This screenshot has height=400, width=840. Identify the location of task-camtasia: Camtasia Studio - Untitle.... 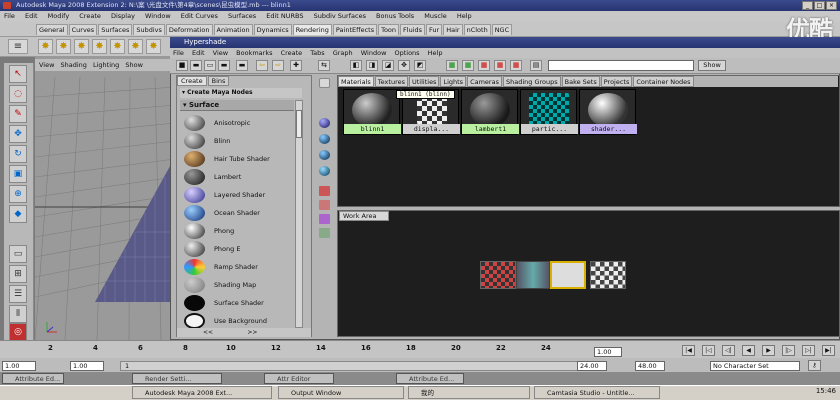
(597, 392).